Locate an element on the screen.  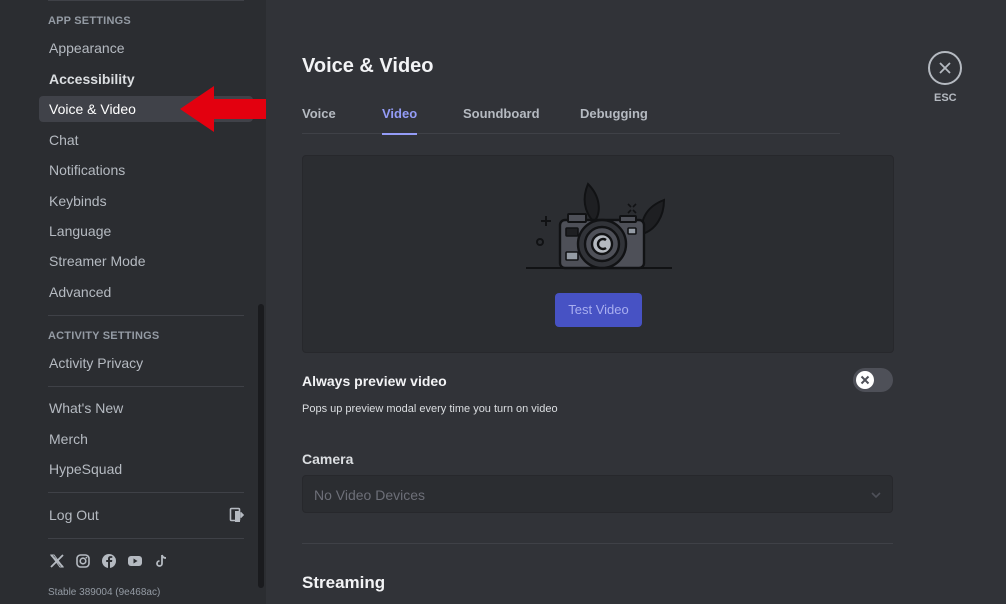
camera-select-value: No Video Devices is located at coordinates (370, 495).